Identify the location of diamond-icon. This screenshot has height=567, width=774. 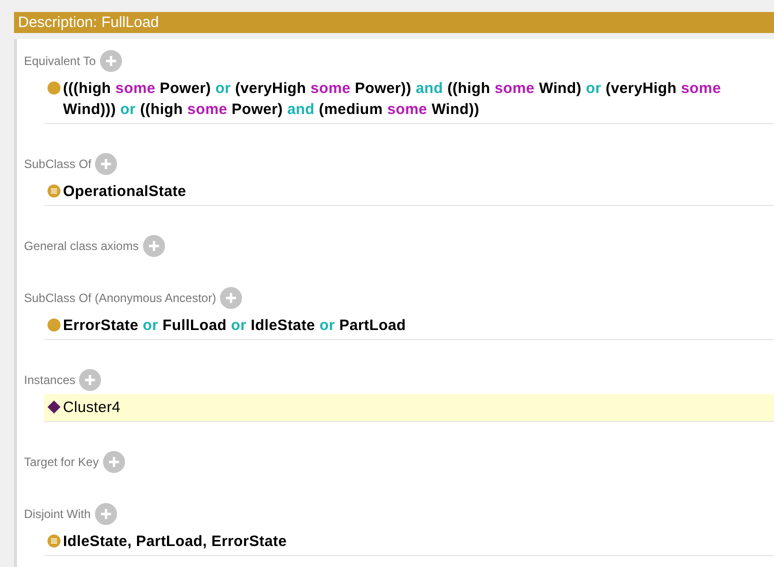
(54, 407).